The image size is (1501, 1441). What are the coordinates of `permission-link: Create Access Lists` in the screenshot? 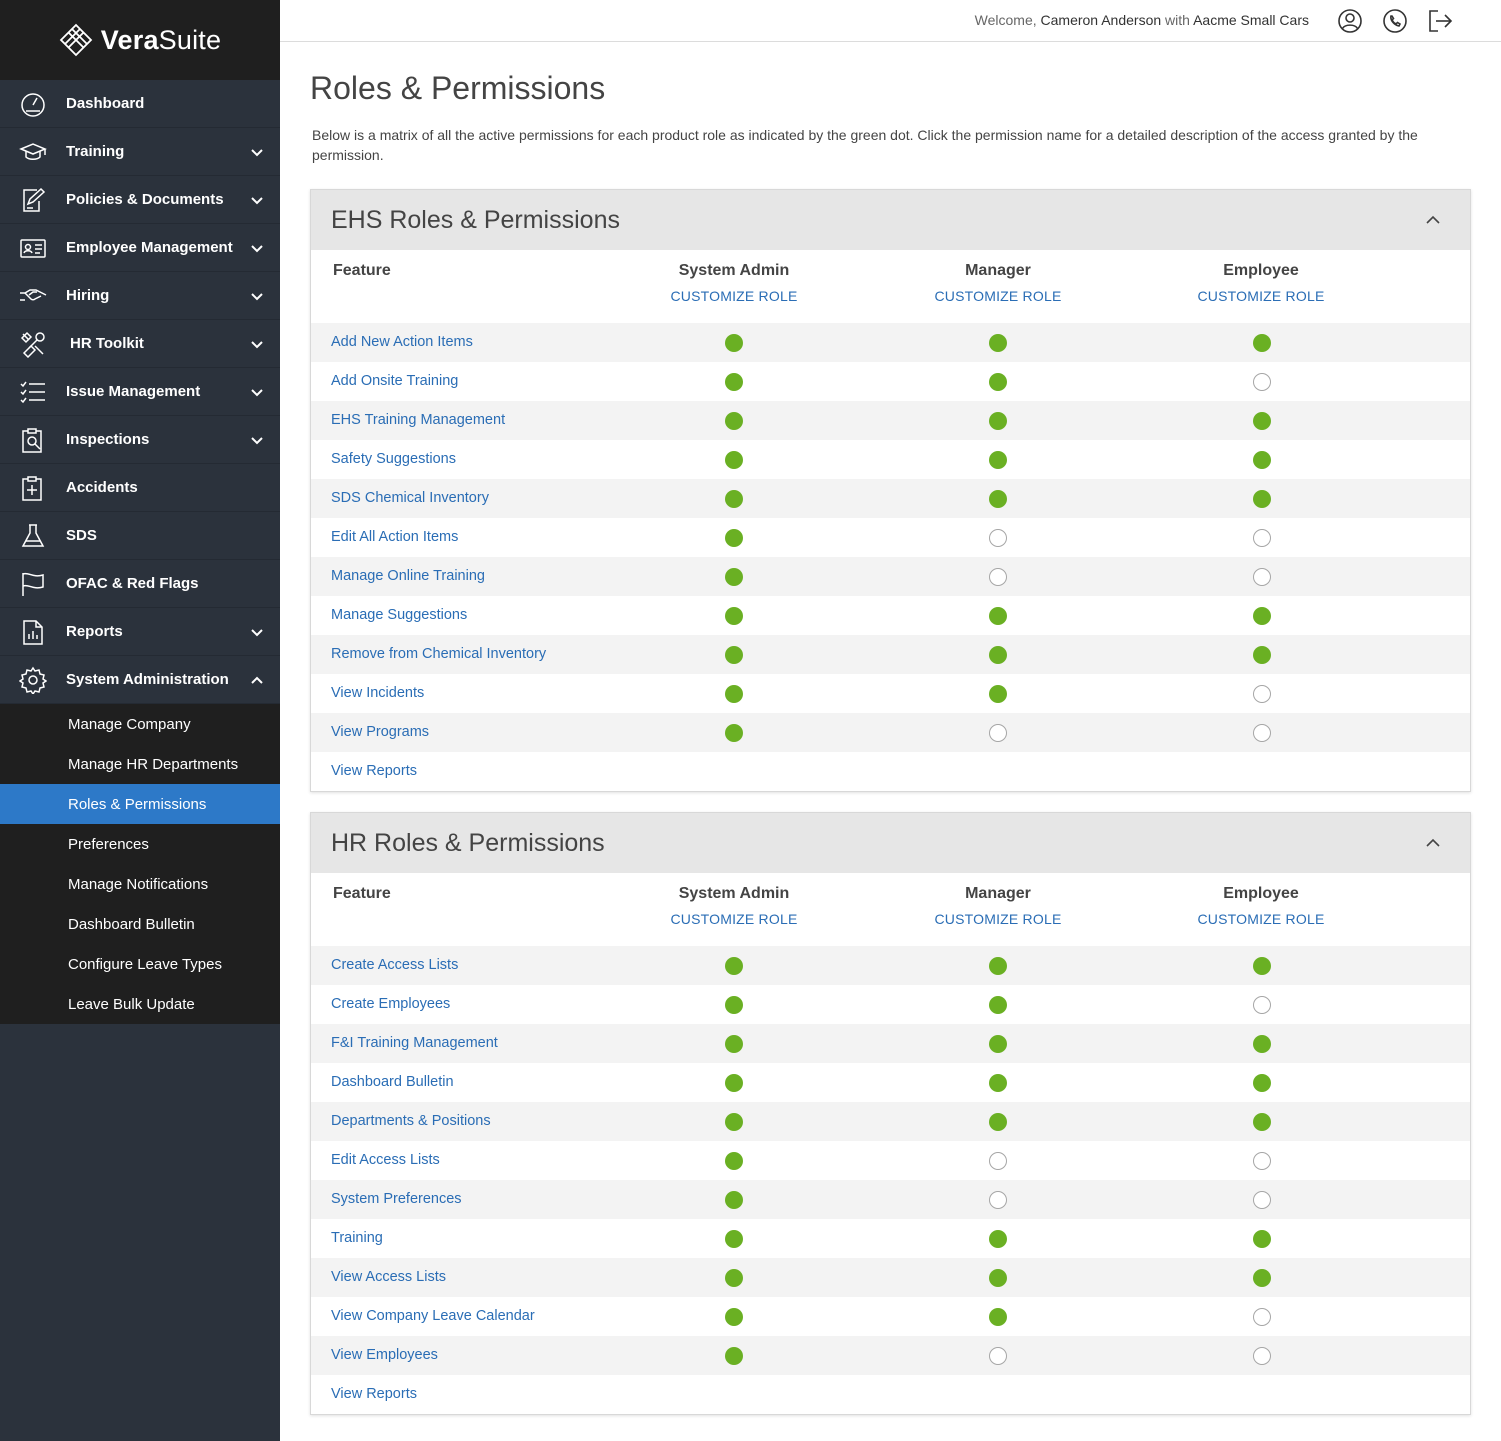 It's located at (394, 965).